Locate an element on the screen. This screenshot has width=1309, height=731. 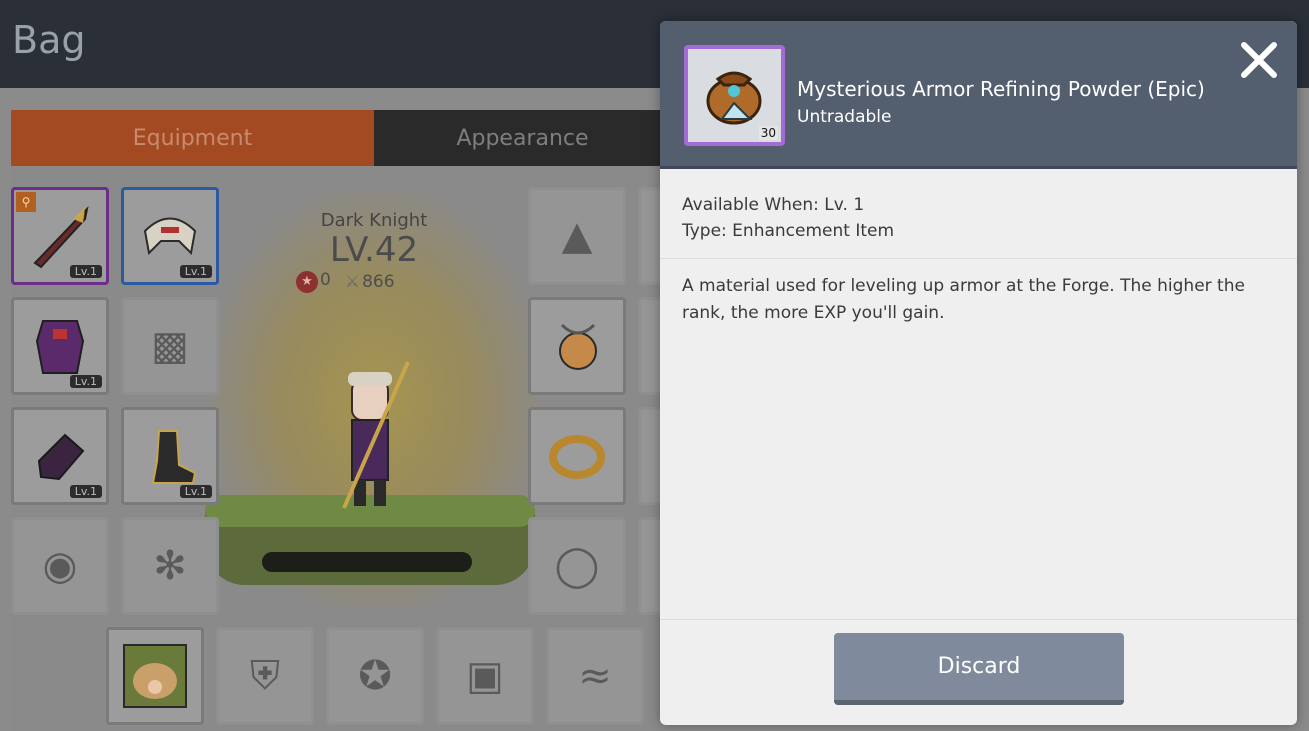
pendant-icon is located at coordinates (578, 346).